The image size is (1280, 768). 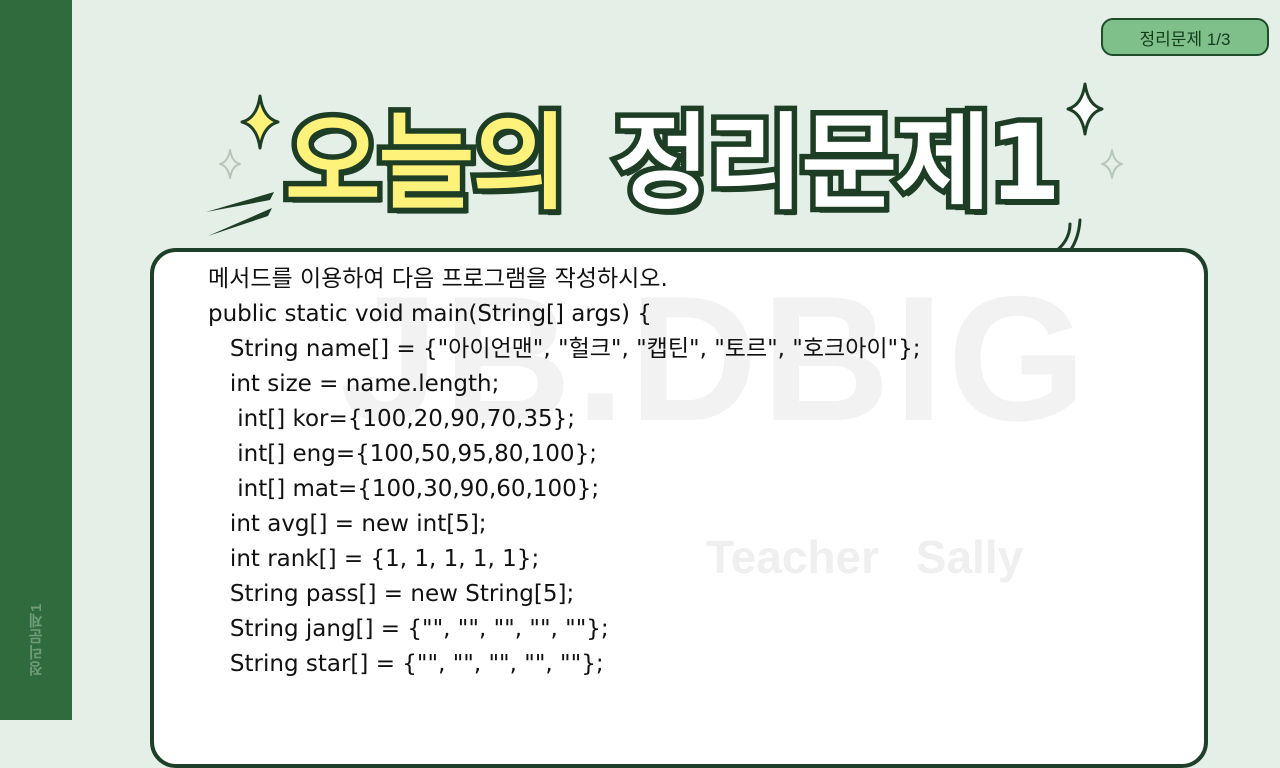 What do you see at coordinates (347, 524) in the screenshot?
I see `code-line: int avg[] = new int[5];` at bounding box center [347, 524].